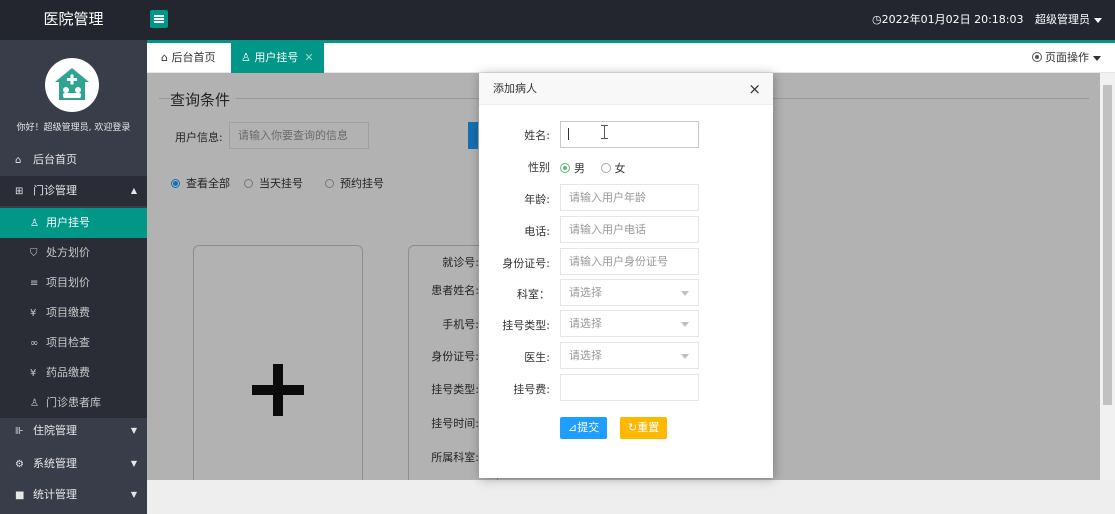 This screenshot has height=514, width=1115. Describe the element at coordinates (72, 85) in the screenshot. I see `avatar` at that location.